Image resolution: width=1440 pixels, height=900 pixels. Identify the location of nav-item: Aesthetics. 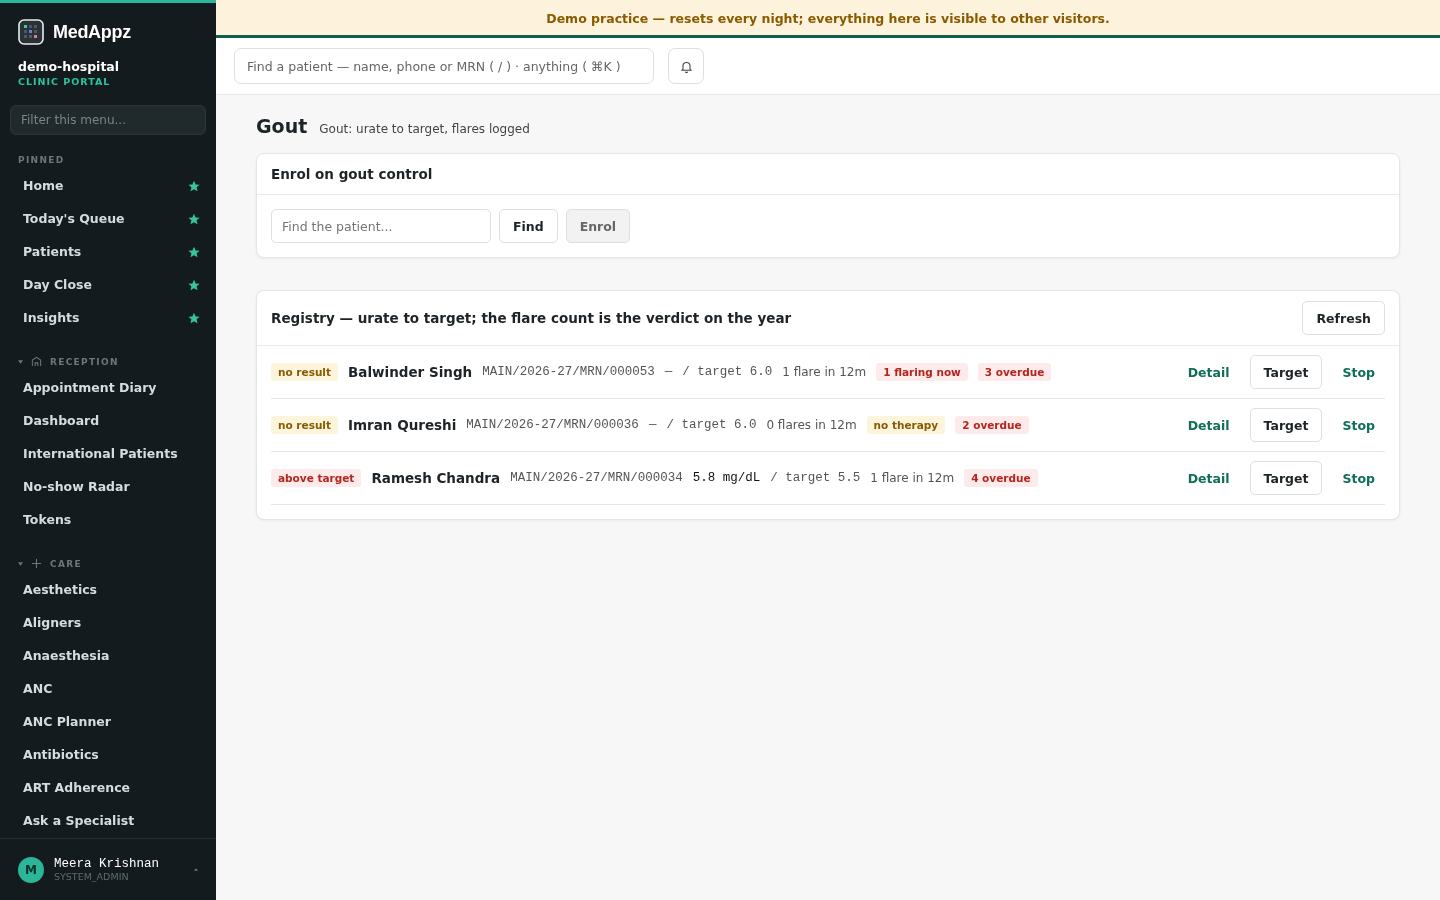
(108, 589).